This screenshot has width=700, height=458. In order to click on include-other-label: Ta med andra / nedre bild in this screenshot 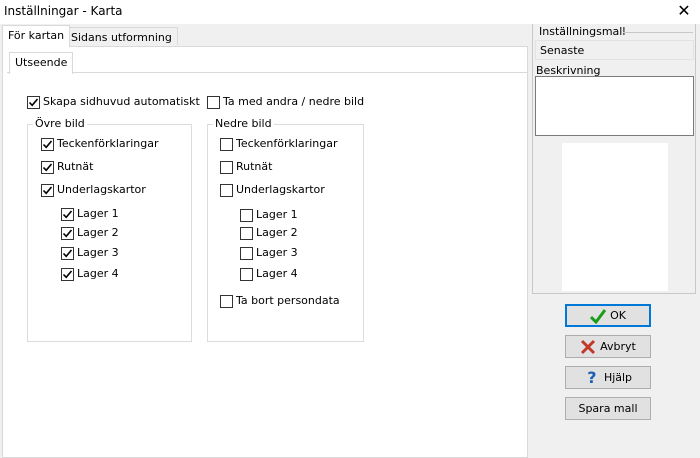, I will do `click(294, 101)`.